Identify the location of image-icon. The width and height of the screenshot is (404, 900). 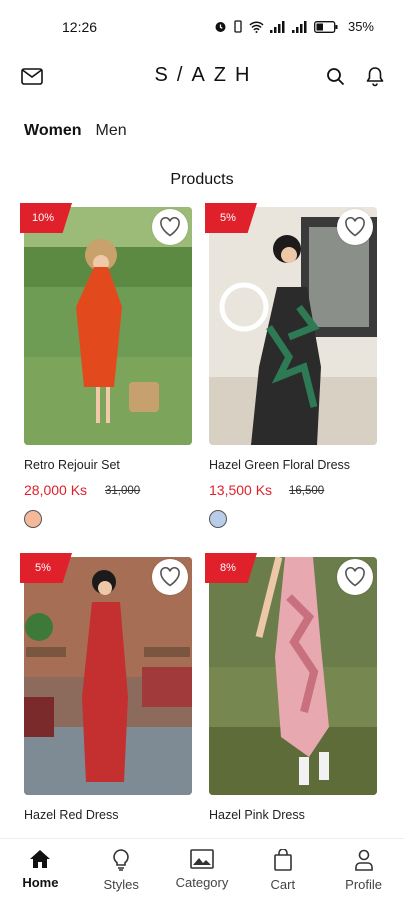
(202, 859).